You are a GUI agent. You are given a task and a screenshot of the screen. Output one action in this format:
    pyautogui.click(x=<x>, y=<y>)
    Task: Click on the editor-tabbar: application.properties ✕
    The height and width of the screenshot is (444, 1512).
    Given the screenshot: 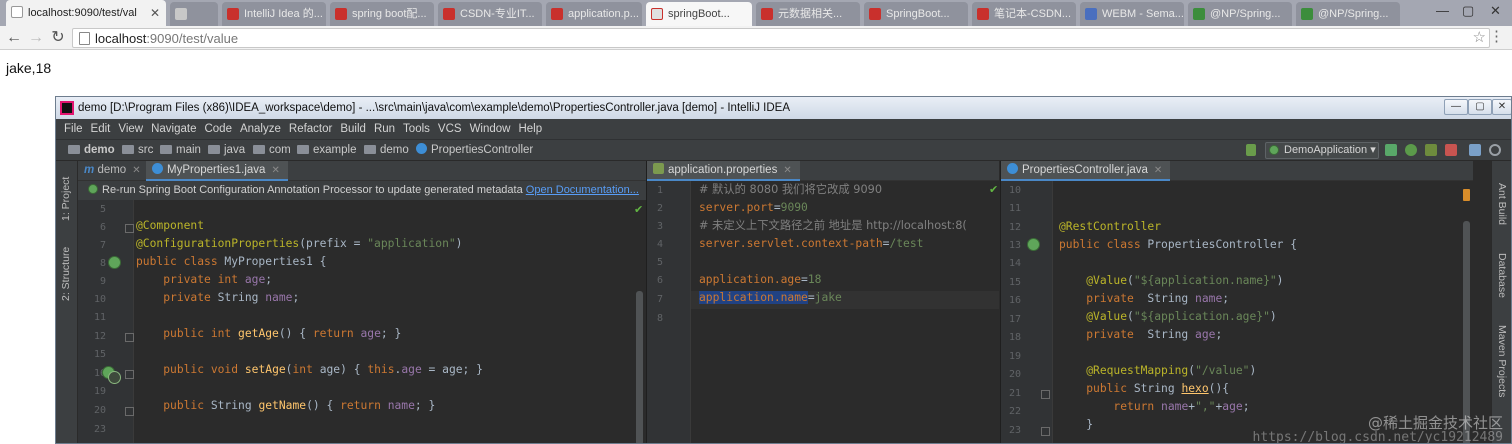 What is the action you would take?
    pyautogui.click(x=823, y=171)
    